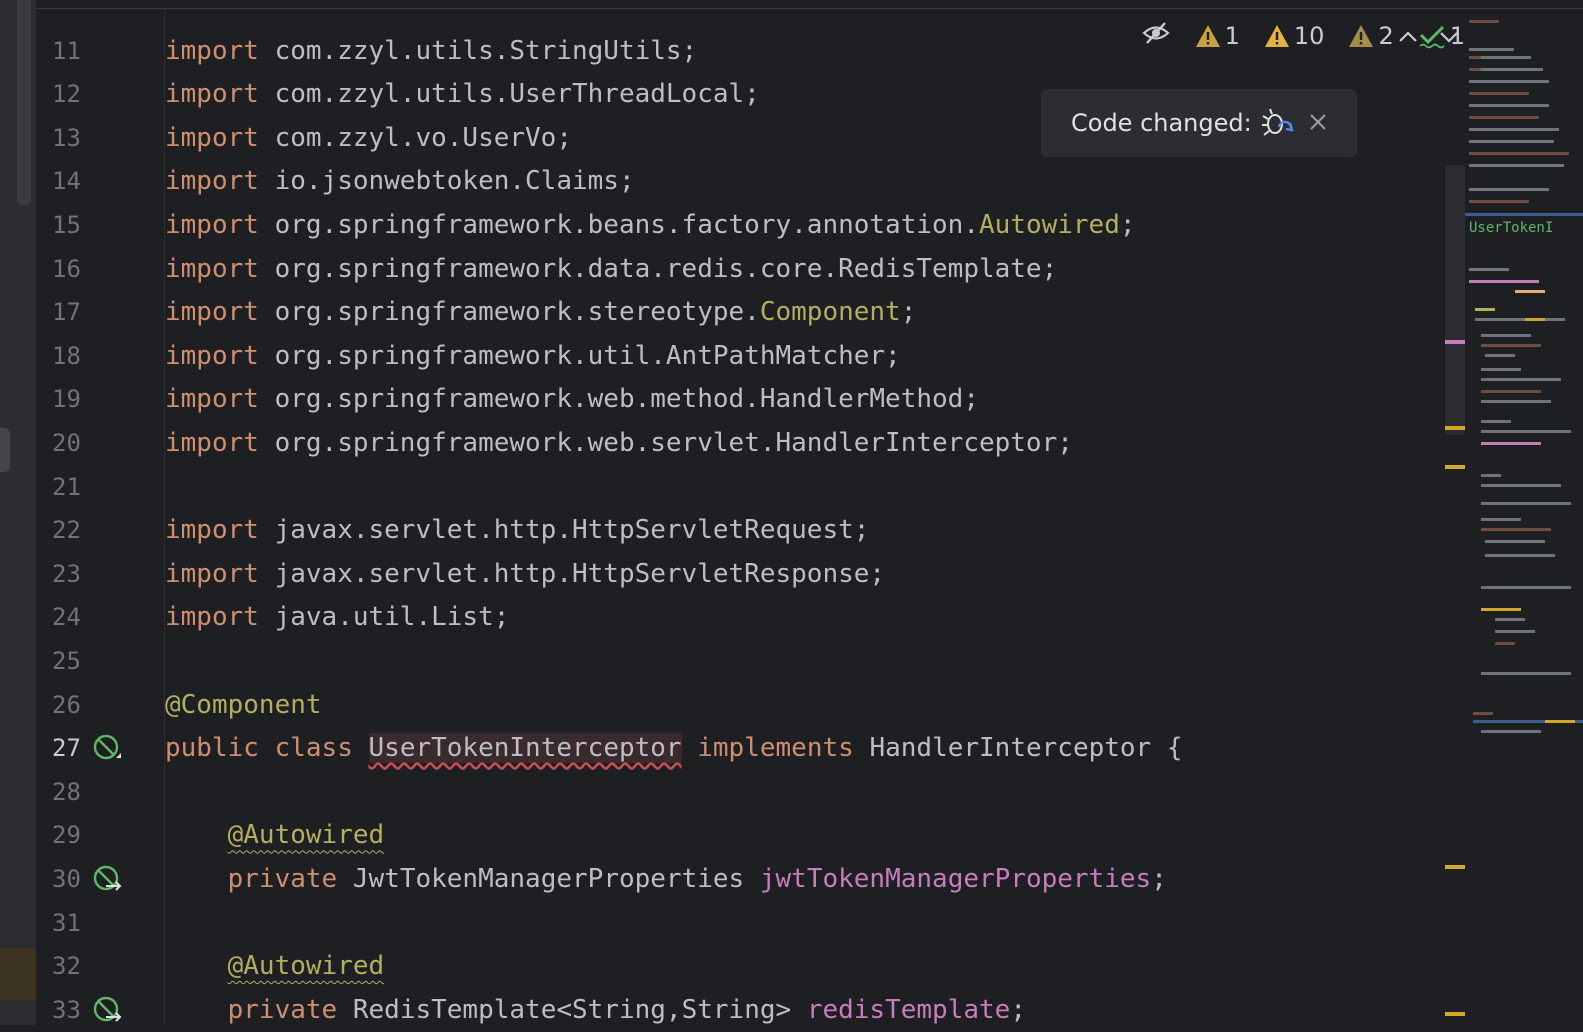 Image resolution: width=1583 pixels, height=1032 pixels. I want to click on interface-name: HandlerInterceptor, so click(1010, 748).